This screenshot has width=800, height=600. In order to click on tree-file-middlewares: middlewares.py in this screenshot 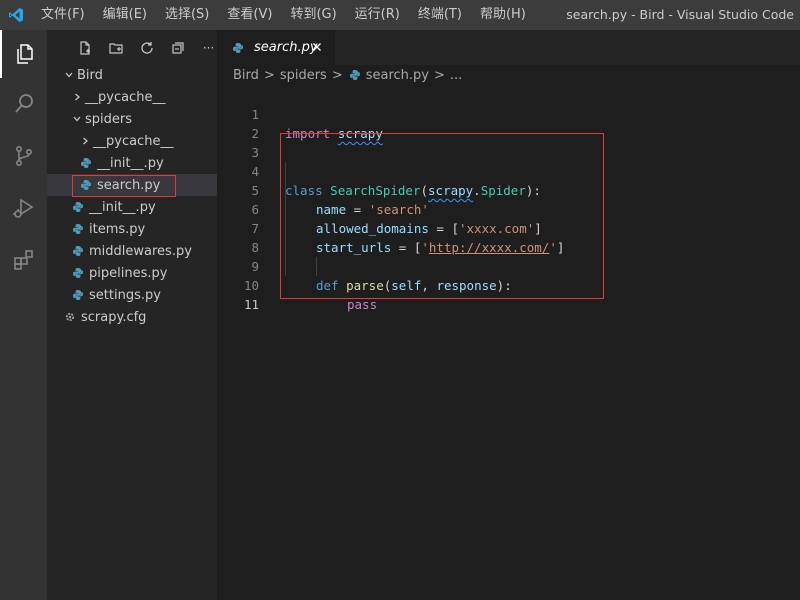, I will do `click(132, 251)`.